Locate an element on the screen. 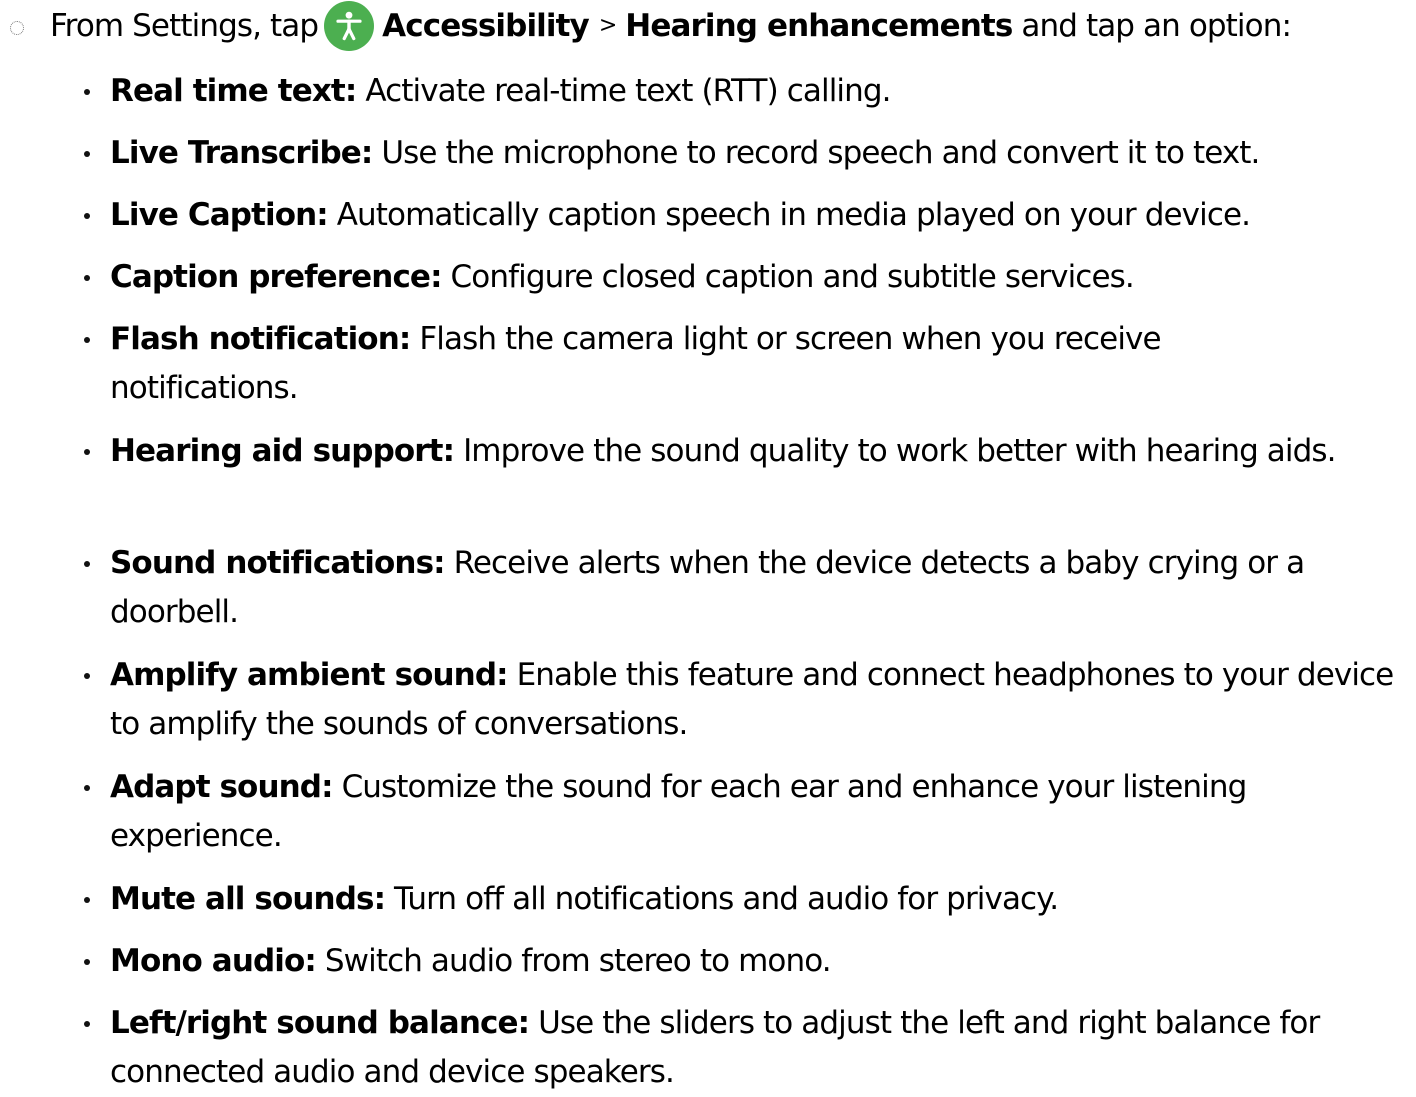 Image resolution: width=1416 pixels, height=1097 pixels. menu-path-hearing-enhancements: Hearing enhancements is located at coordinates (819, 26).